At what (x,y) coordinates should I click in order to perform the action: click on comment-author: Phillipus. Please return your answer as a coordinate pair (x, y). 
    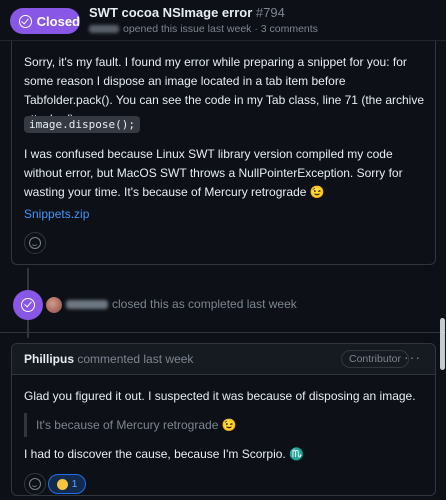
    Looking at the image, I should click on (49, 359).